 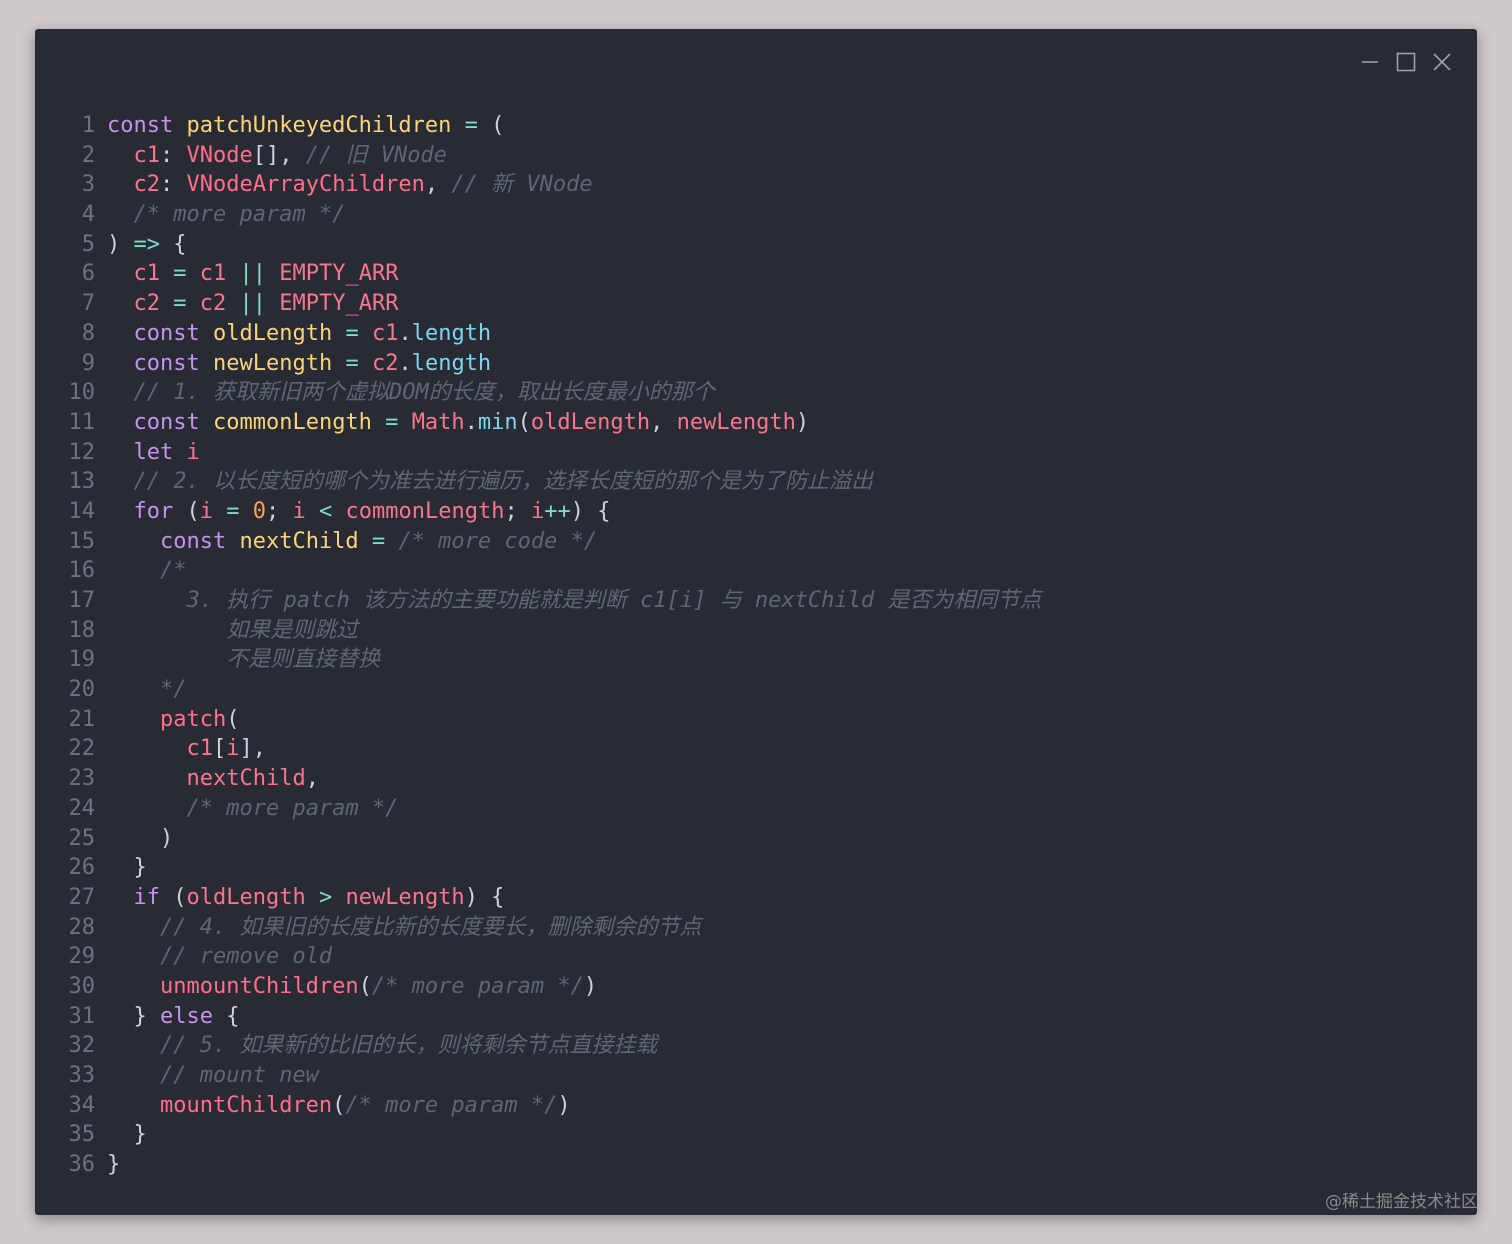 I want to click on code-line: 24 /* more param */, so click(x=538, y=809).